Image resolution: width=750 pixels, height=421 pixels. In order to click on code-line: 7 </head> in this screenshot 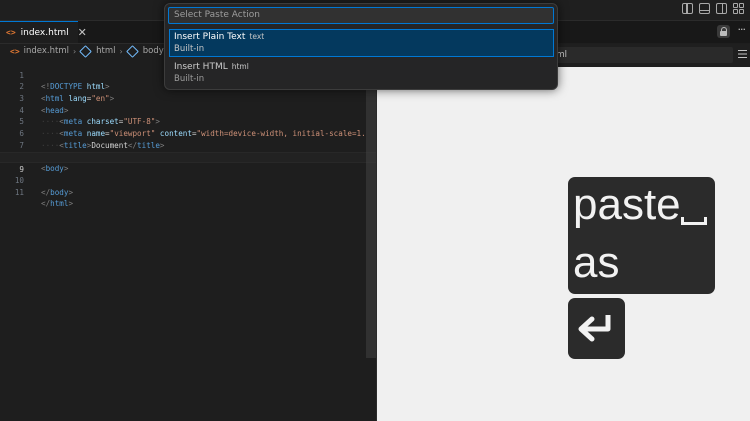, I will do `click(188, 145)`.